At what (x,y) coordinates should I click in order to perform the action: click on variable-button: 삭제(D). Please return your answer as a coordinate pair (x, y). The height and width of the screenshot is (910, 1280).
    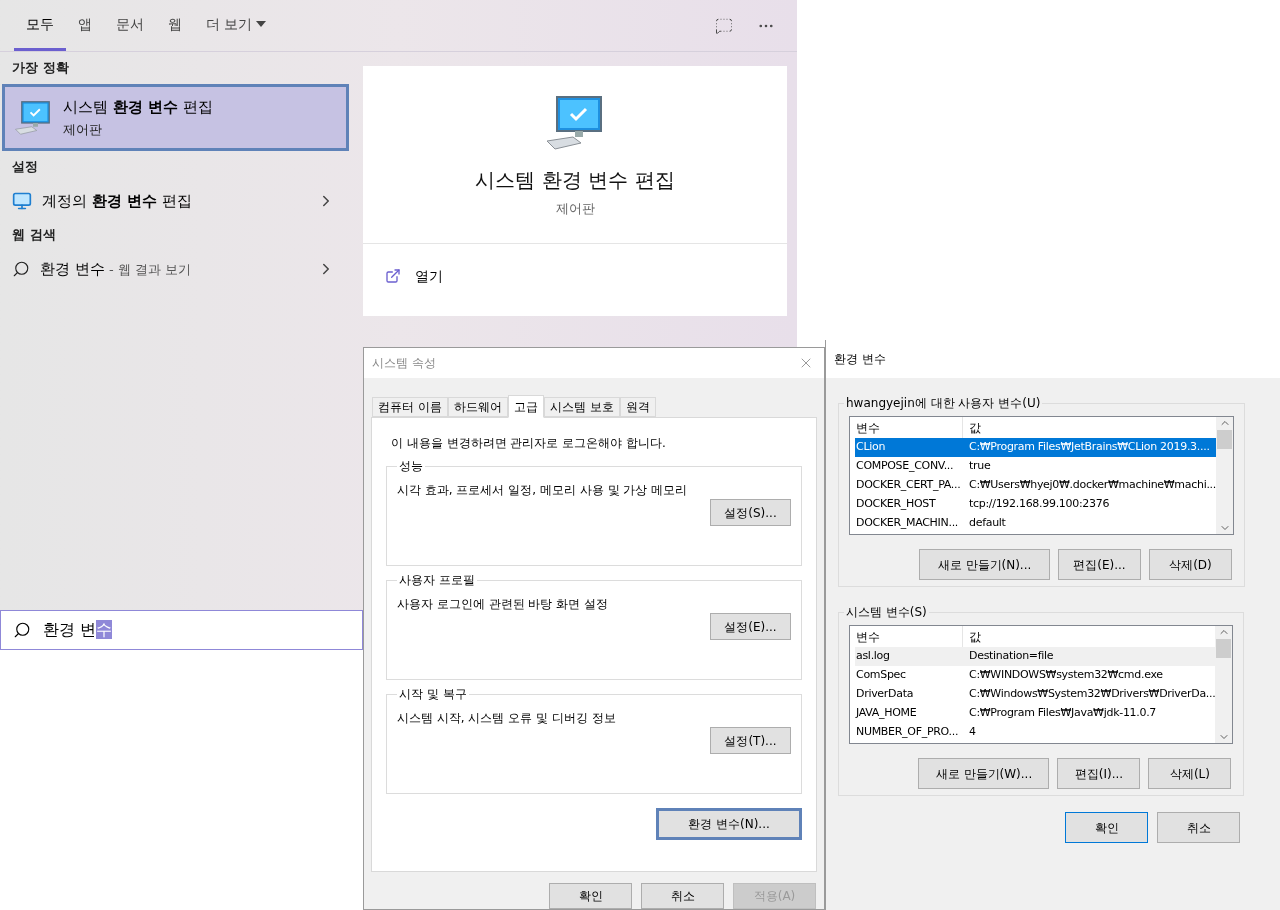
    Looking at the image, I should click on (1190, 564).